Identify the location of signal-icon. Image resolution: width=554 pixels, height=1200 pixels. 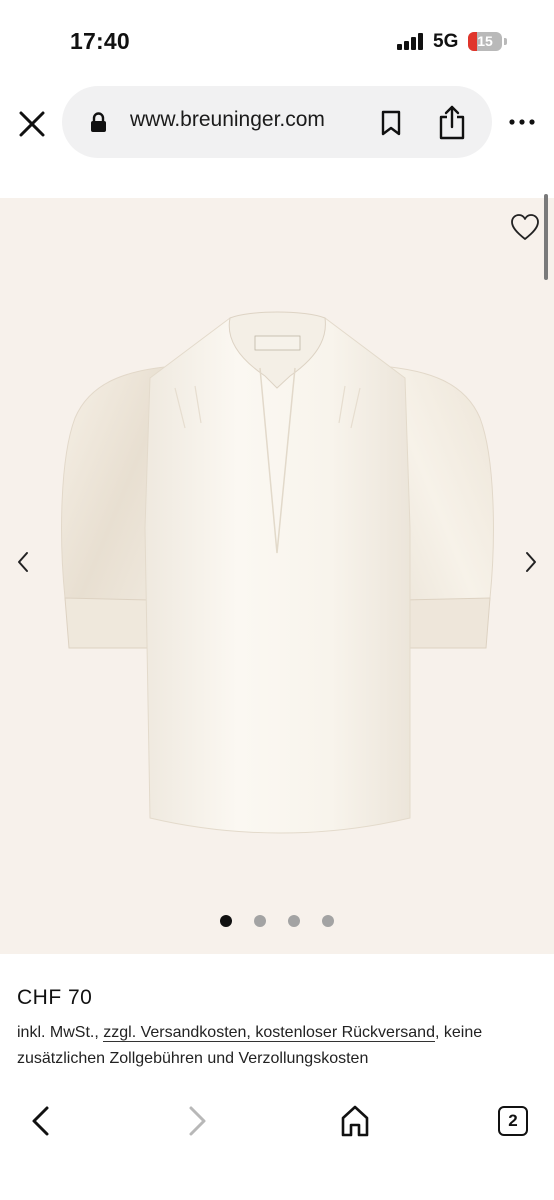
(412, 41).